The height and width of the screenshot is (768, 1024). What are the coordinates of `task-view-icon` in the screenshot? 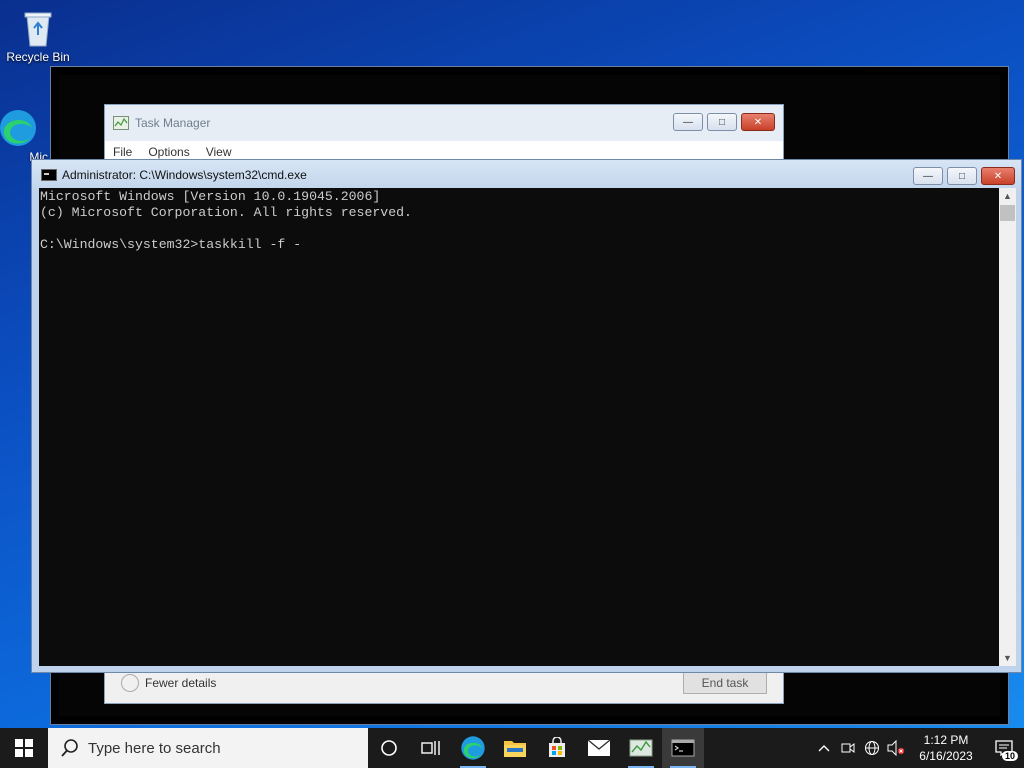 It's located at (430, 748).